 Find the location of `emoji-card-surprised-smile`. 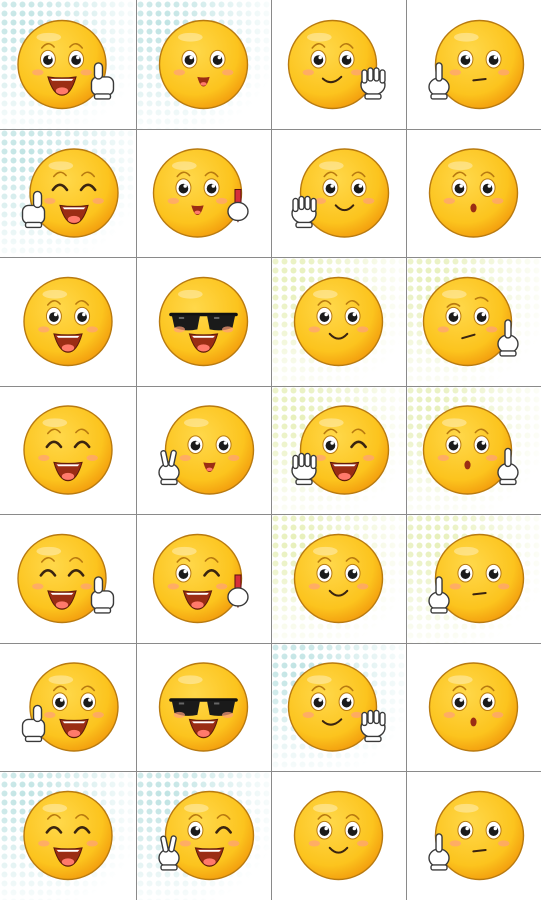

emoji-card-surprised-smile is located at coordinates (203, 193).